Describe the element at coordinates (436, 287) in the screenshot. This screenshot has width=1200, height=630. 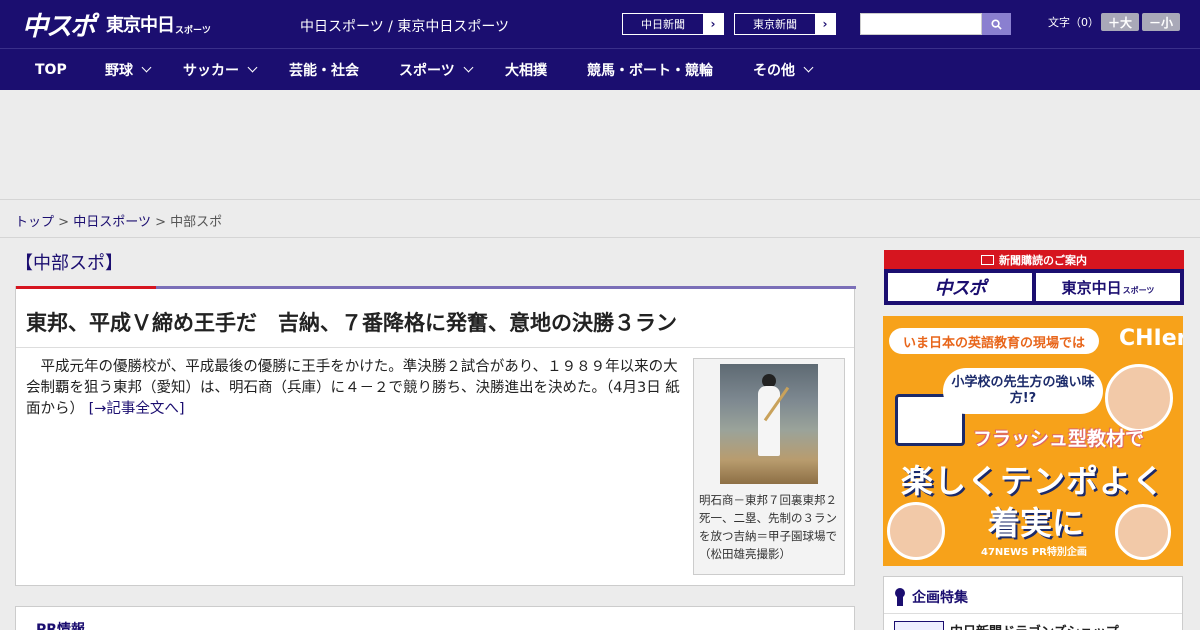
I see `article-top-border` at that location.